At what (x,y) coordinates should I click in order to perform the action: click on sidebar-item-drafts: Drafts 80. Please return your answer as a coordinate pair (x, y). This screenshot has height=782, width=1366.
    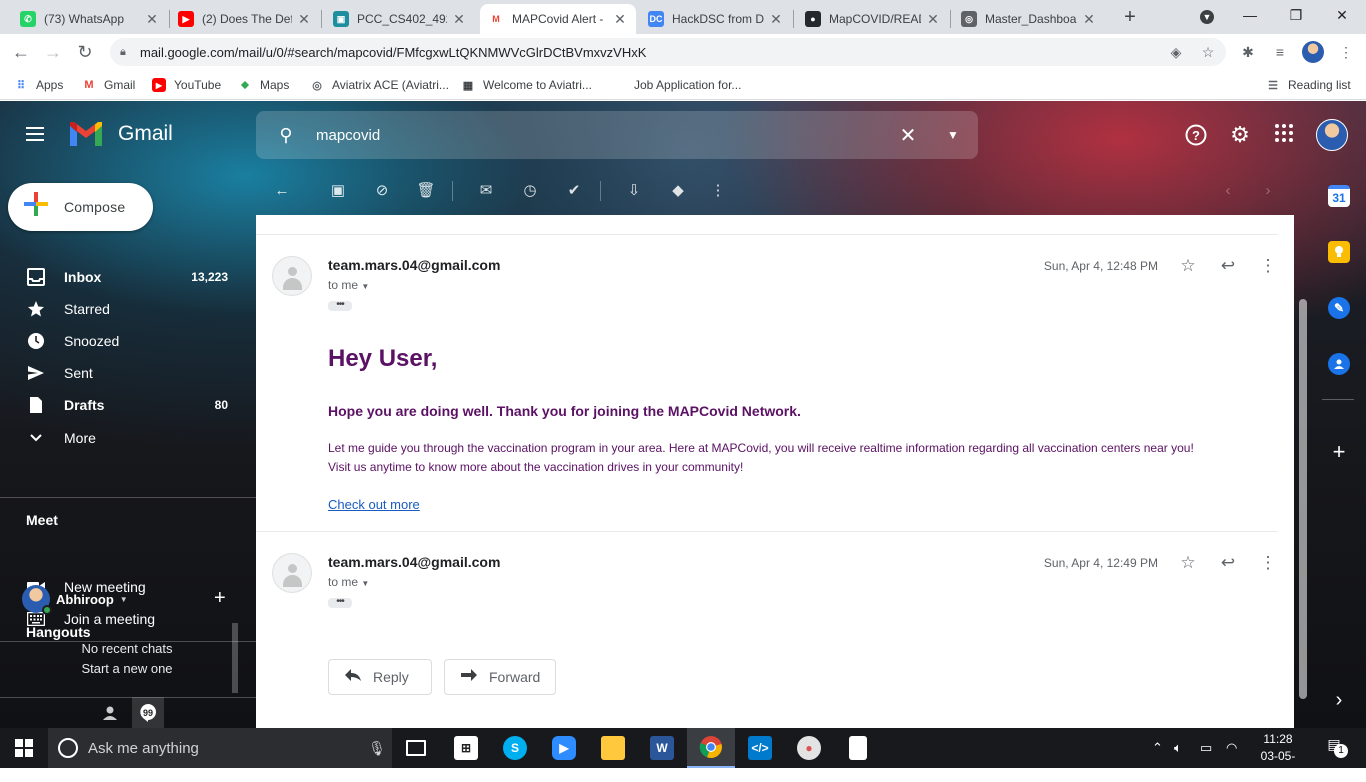
    Looking at the image, I should click on (120, 405).